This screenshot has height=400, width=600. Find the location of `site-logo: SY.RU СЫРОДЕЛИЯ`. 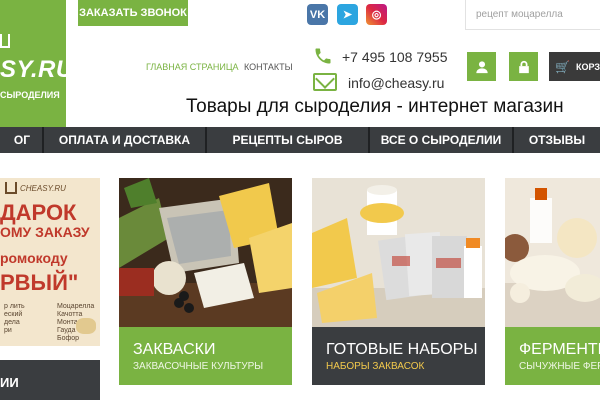

site-logo: SY.RU СЫРОДЕЛИЯ is located at coordinates (36, 63).